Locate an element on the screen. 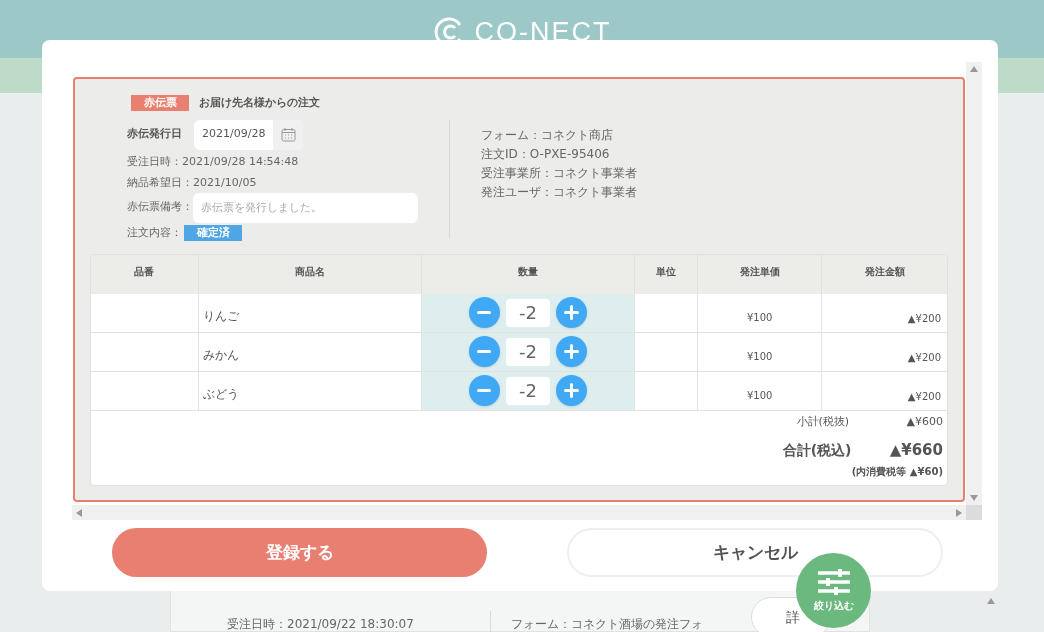  order-info-text: 発注ユーザ：コネクト事業者 is located at coordinates (559, 192).